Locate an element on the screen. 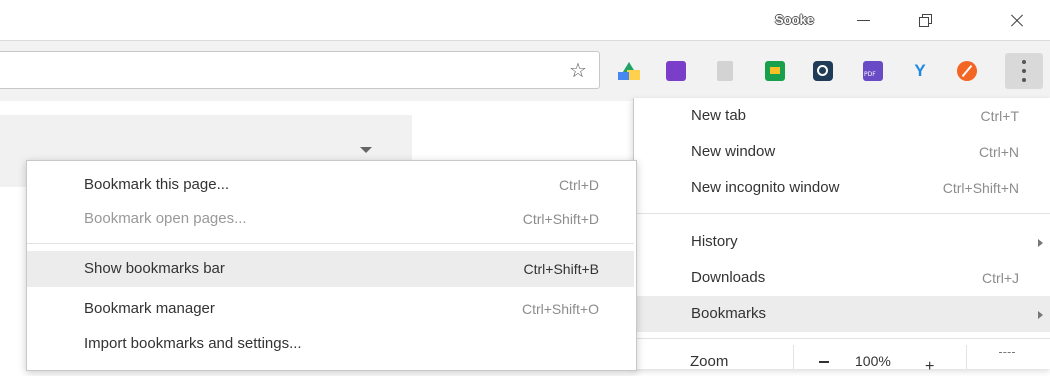  menu-item-label: New tab is located at coordinates (719, 115).